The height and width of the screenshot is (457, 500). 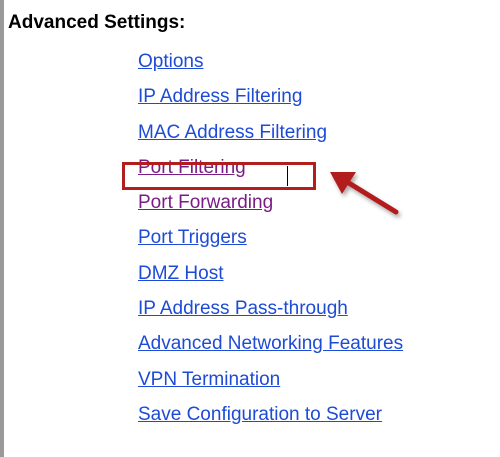 I want to click on link-advanced-networking-features: Advanced Networking Features, so click(x=270, y=343).